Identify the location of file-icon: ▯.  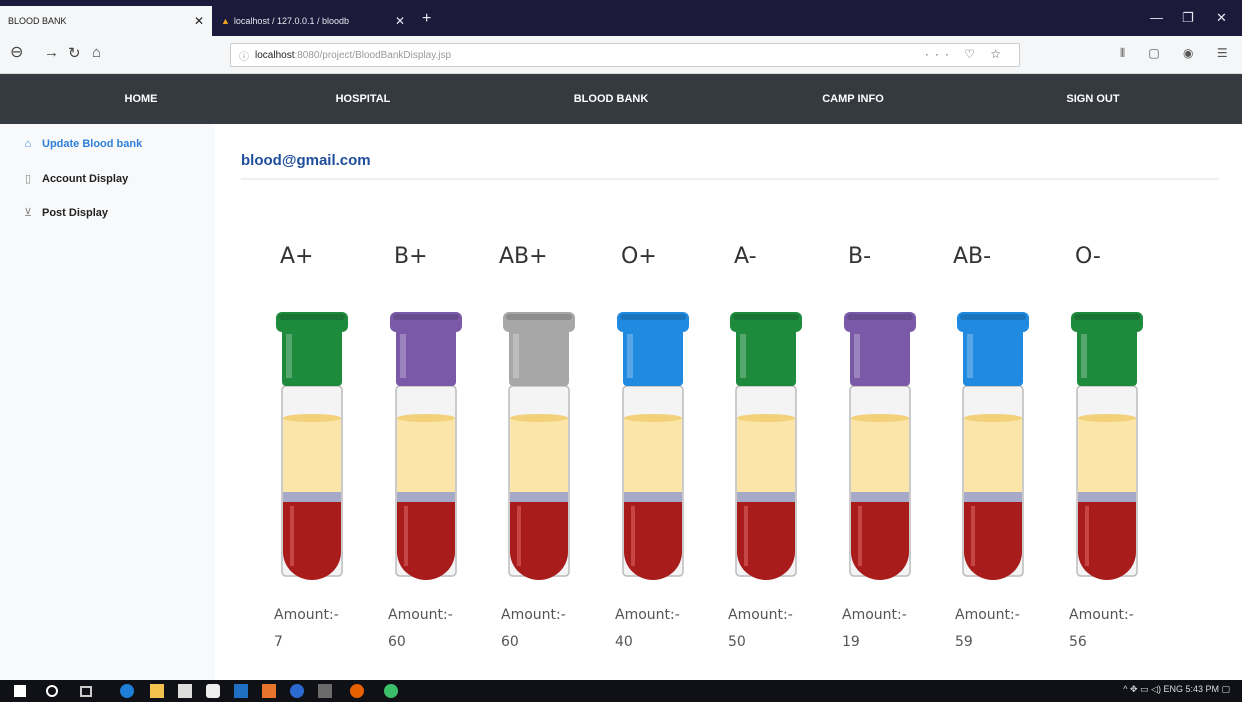
(28, 179).